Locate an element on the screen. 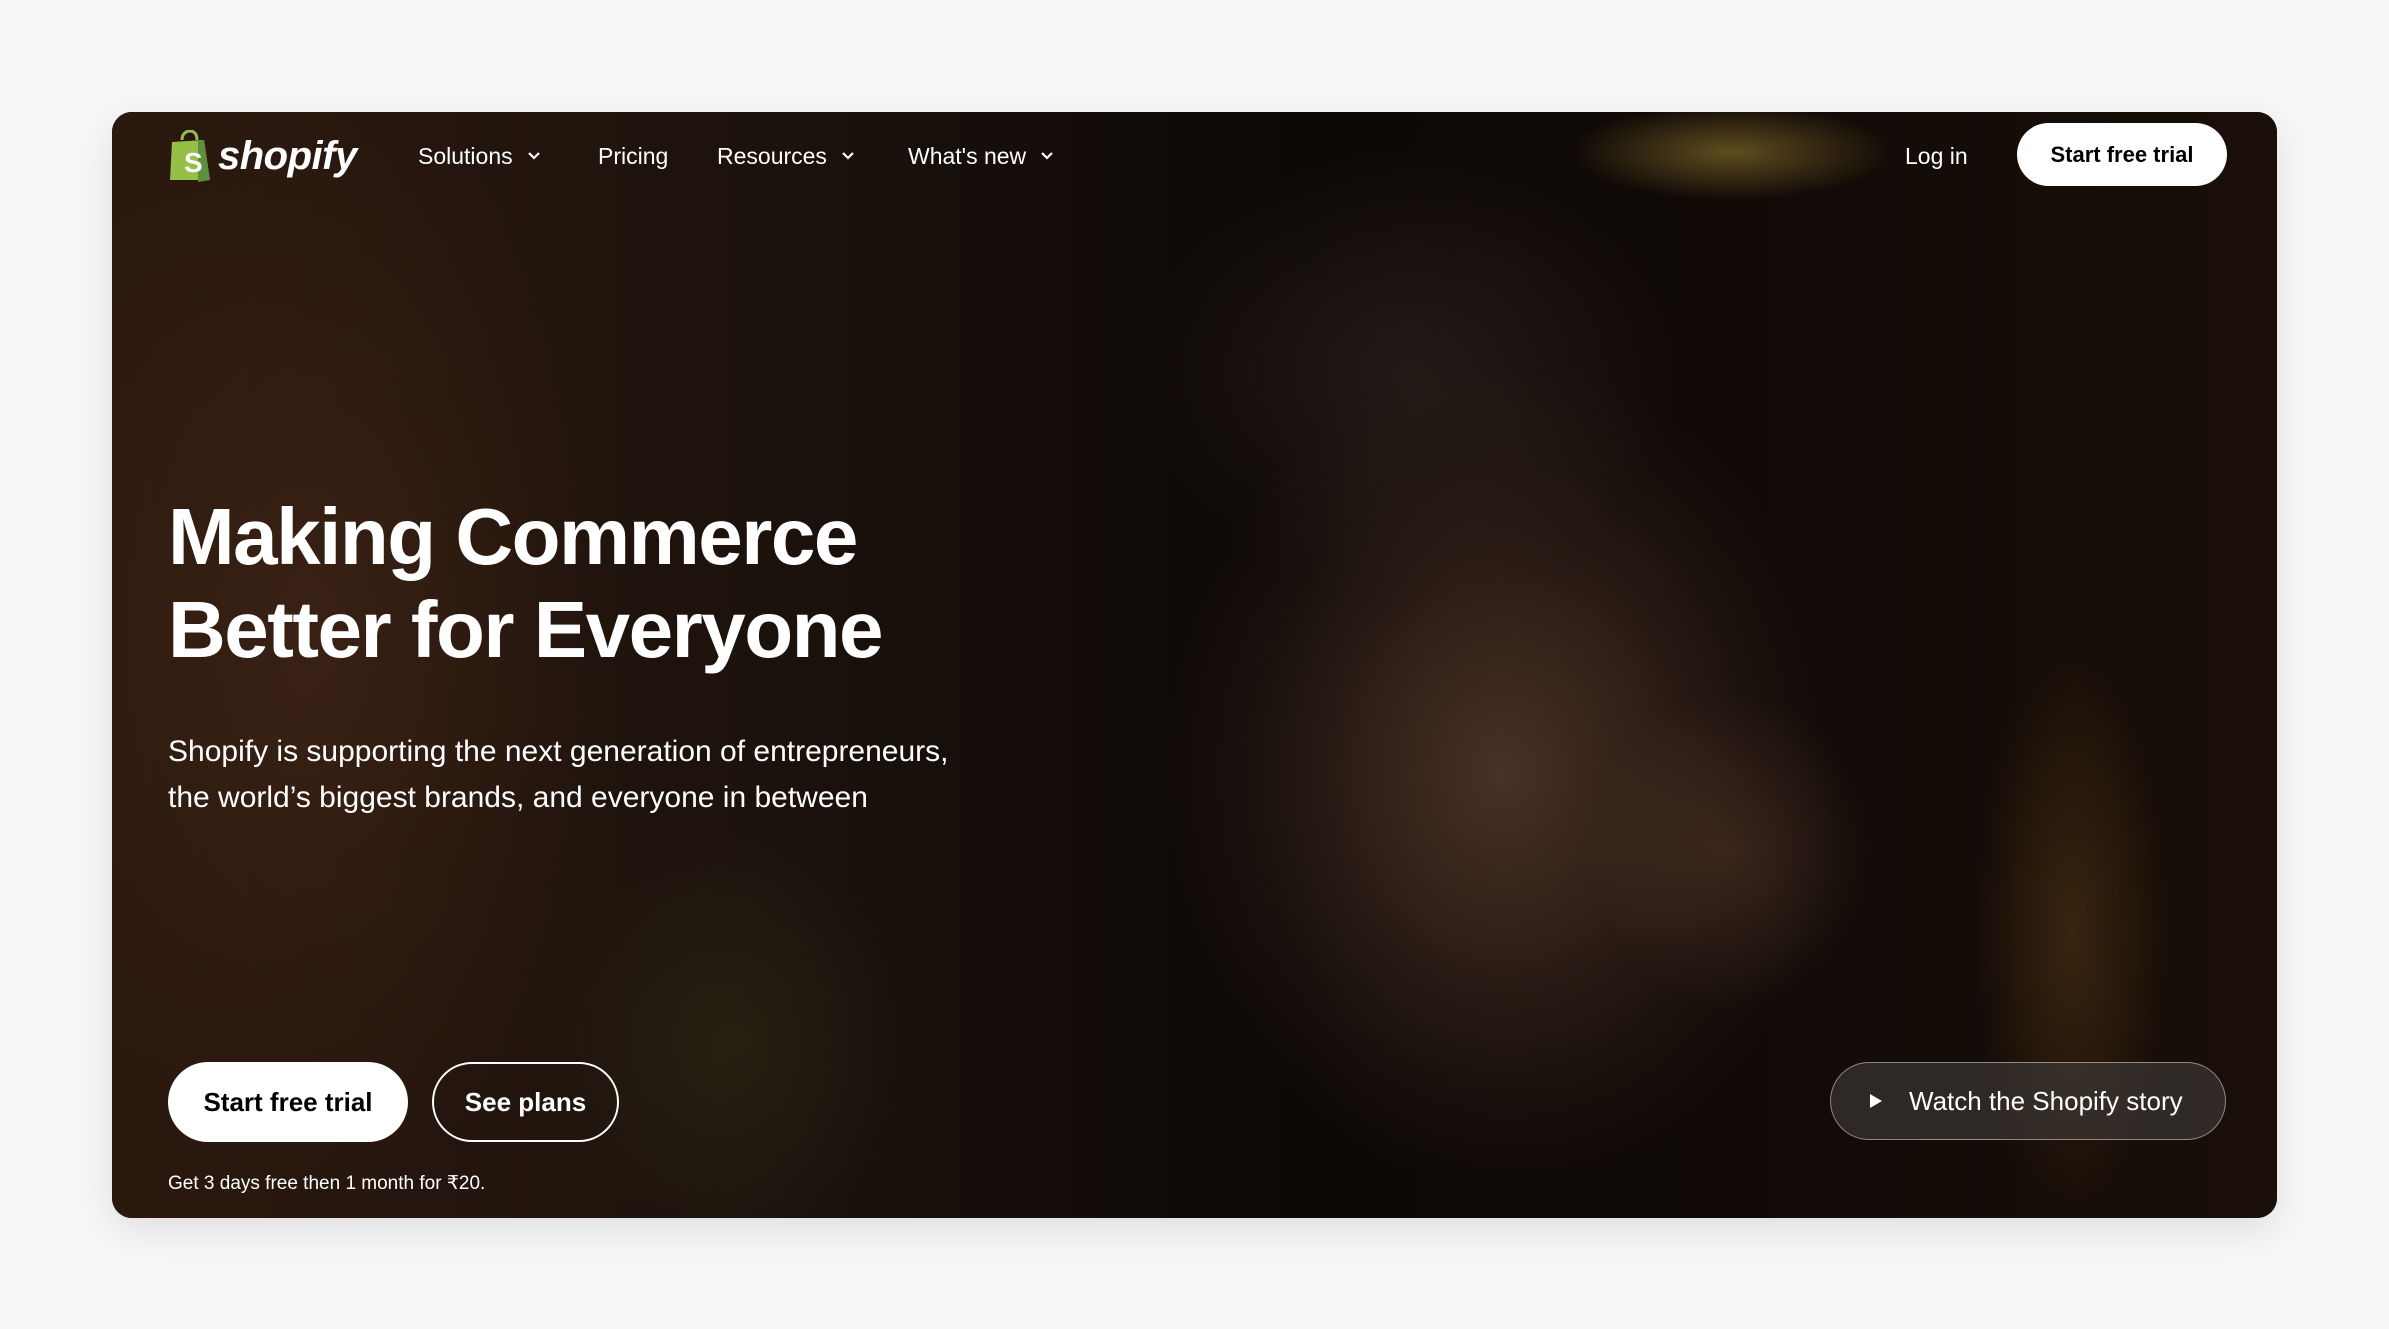  nav-whats-new: What's new is located at coordinates (981, 156).